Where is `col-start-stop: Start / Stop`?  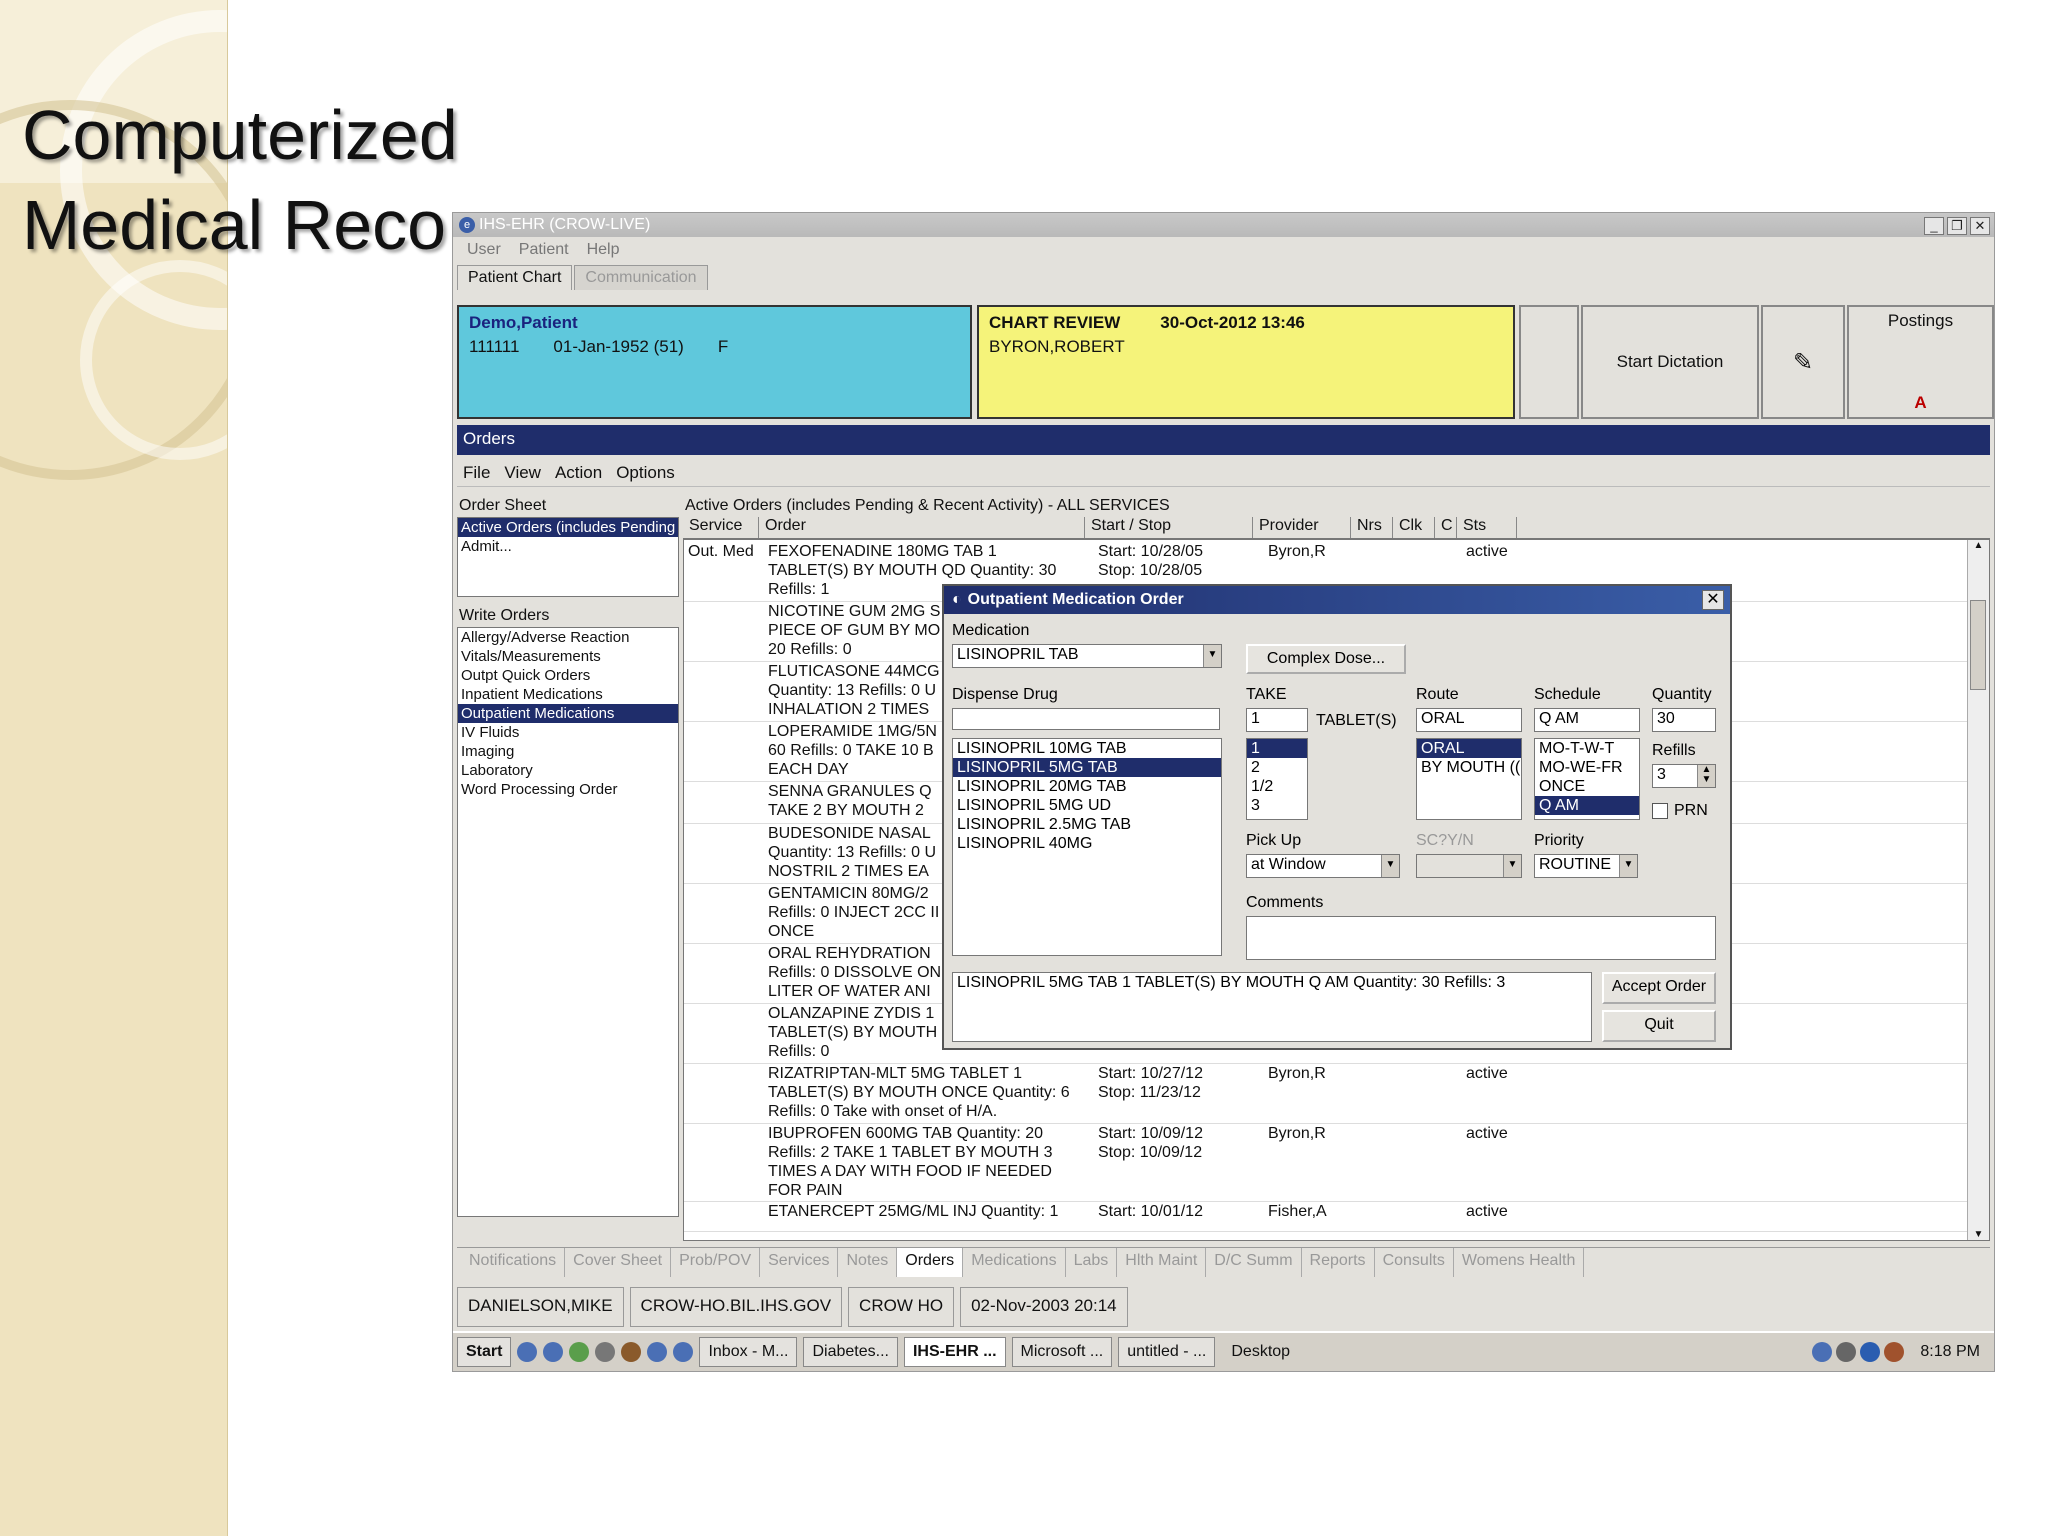 col-start-stop: Start / Stop is located at coordinates (1169, 527).